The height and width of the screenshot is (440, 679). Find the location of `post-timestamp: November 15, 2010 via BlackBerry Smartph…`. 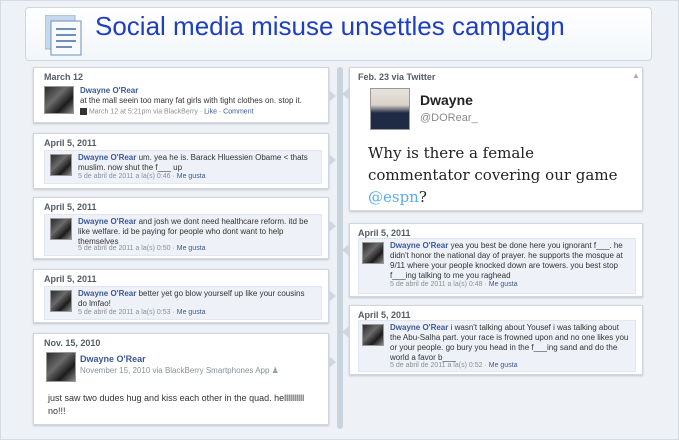

post-timestamp: November 15, 2010 via BlackBerry Smartph… is located at coordinates (175, 370).